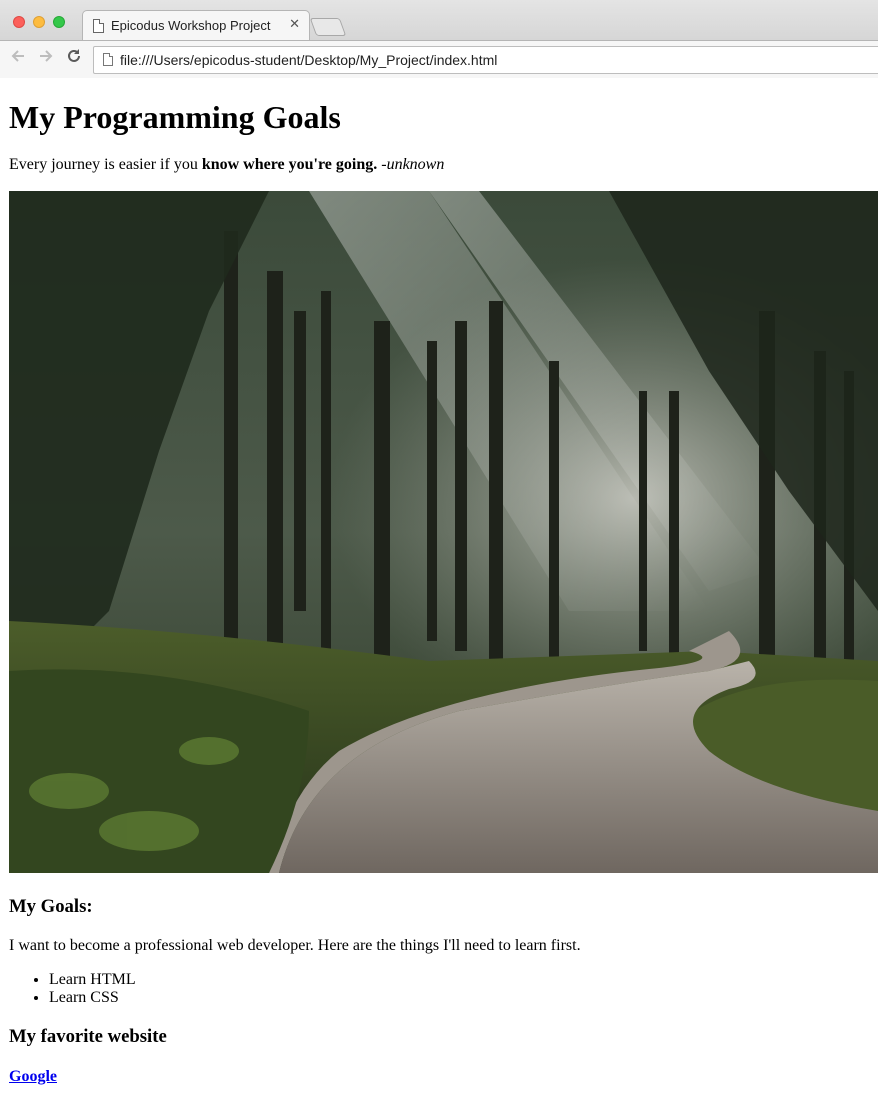 This screenshot has height=1098, width=878. I want to click on favorite-heading: My favorite website, so click(88, 1036).